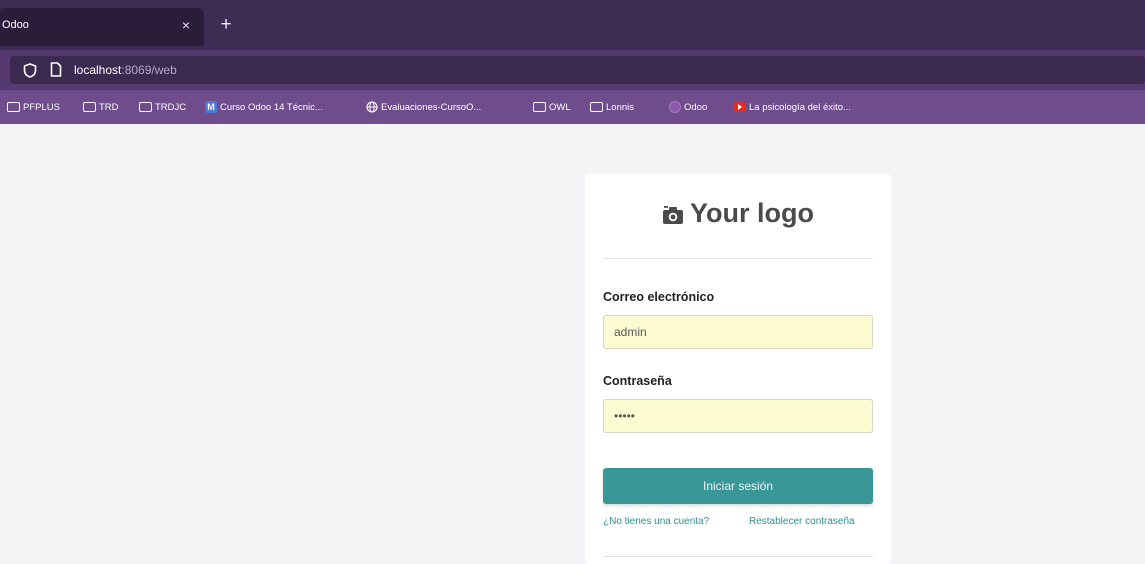  What do you see at coordinates (211, 107) in the screenshot?
I see `m-icon: M` at bounding box center [211, 107].